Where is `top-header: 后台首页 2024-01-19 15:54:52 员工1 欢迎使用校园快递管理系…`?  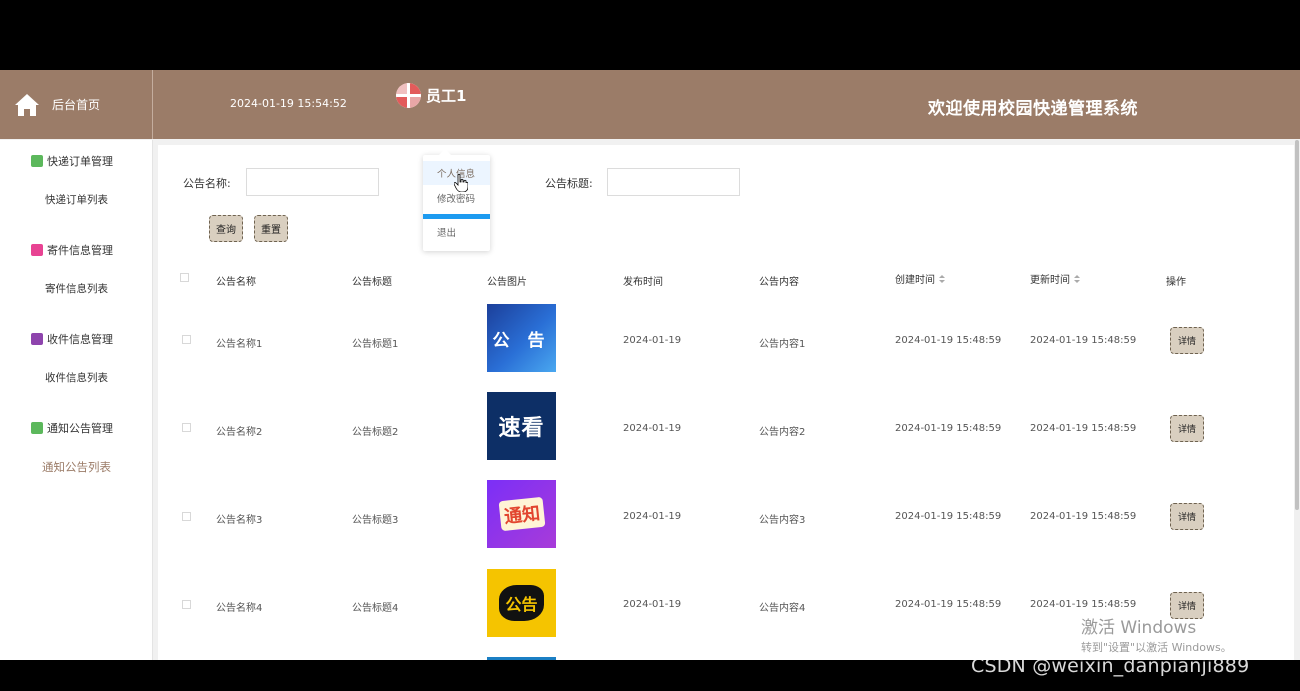
top-header: 后台首页 2024-01-19 15:54:52 员工1 欢迎使用校园快递管理系… is located at coordinates (650, 104).